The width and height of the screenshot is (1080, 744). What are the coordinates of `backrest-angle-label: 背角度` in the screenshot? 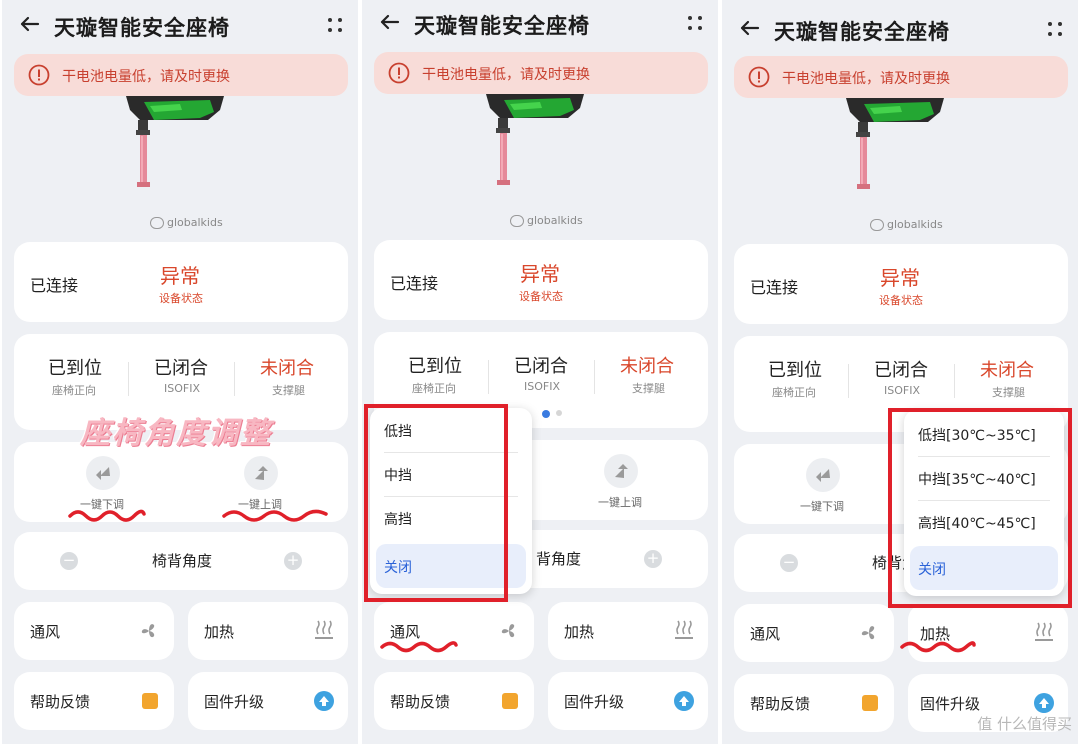 It's located at (559, 559).